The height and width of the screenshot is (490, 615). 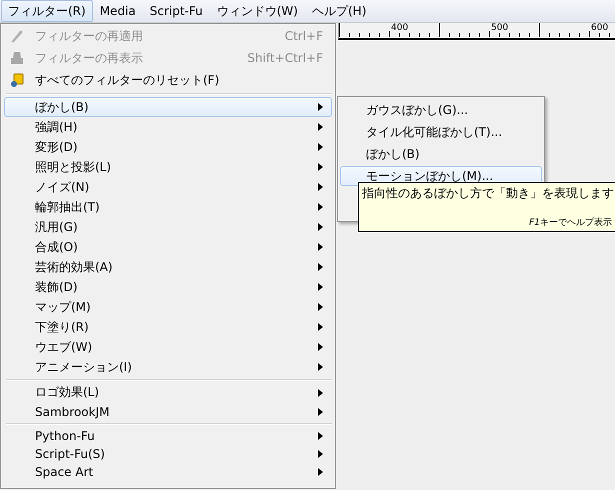 I want to click on ruler-label: 400, so click(x=399, y=28).